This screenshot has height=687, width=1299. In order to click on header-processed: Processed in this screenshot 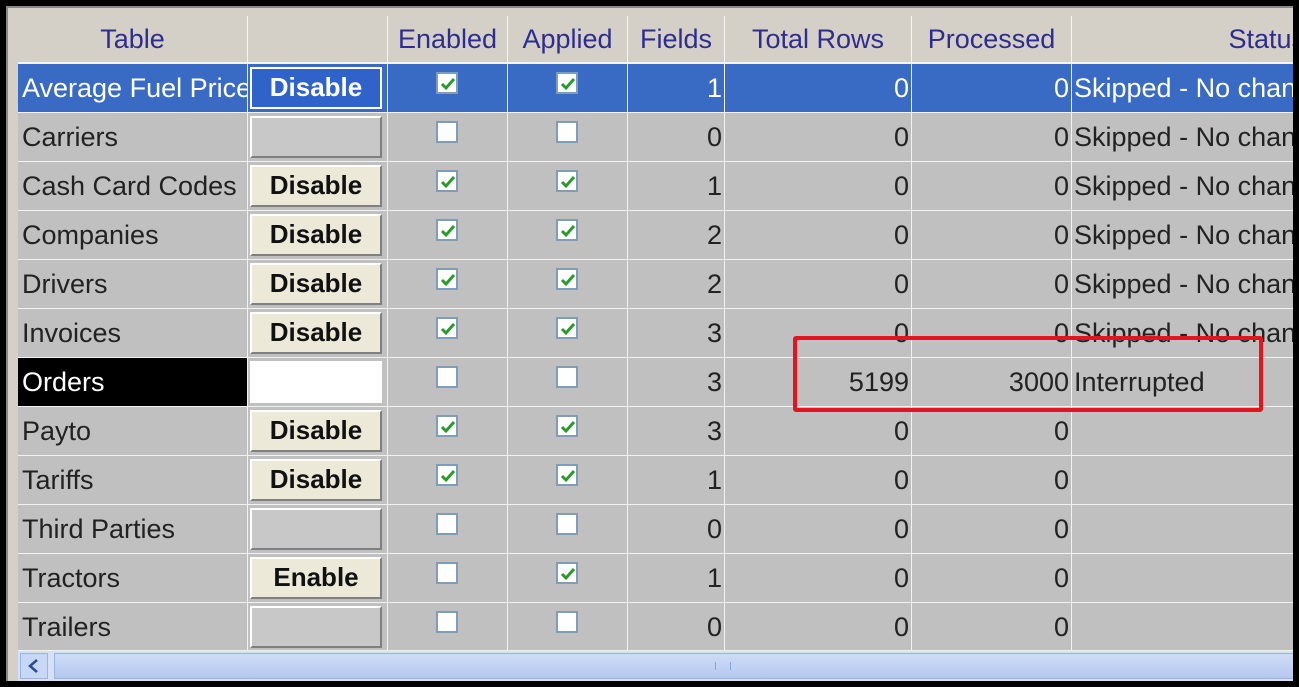, I will do `click(992, 39)`.